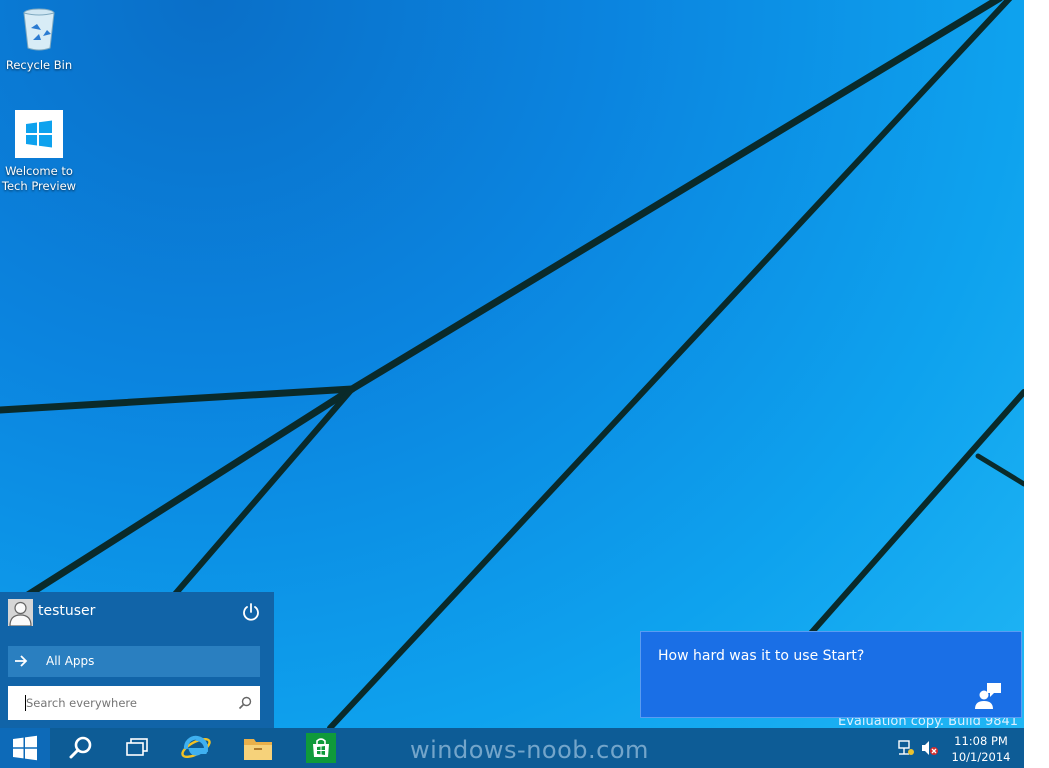 This screenshot has height=768, width=1049. I want to click on windows-logo-icon, so click(39, 136).